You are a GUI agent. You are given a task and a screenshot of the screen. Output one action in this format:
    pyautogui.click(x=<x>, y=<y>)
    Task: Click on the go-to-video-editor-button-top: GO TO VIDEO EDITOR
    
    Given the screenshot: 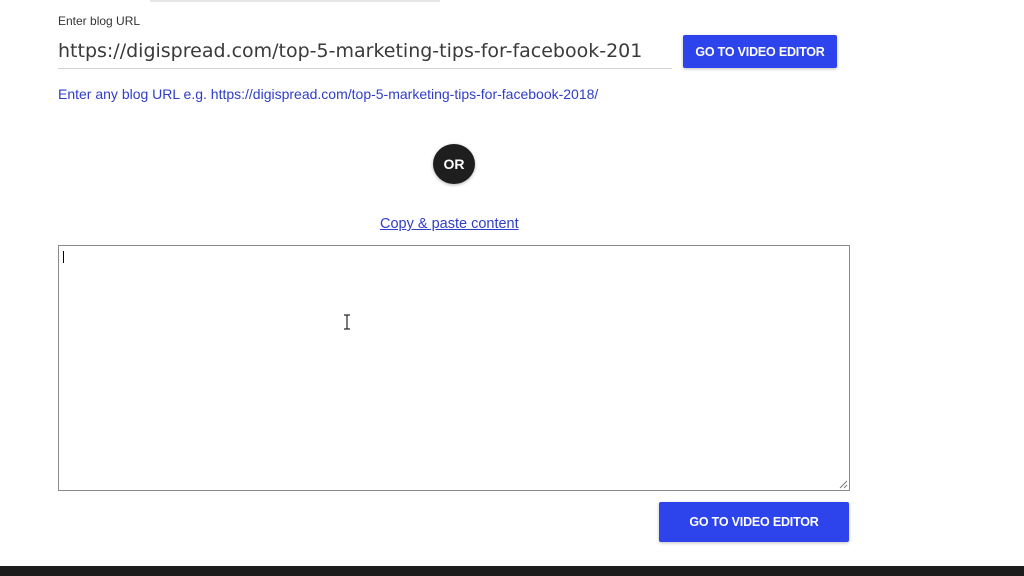 What is the action you would take?
    pyautogui.click(x=760, y=51)
    